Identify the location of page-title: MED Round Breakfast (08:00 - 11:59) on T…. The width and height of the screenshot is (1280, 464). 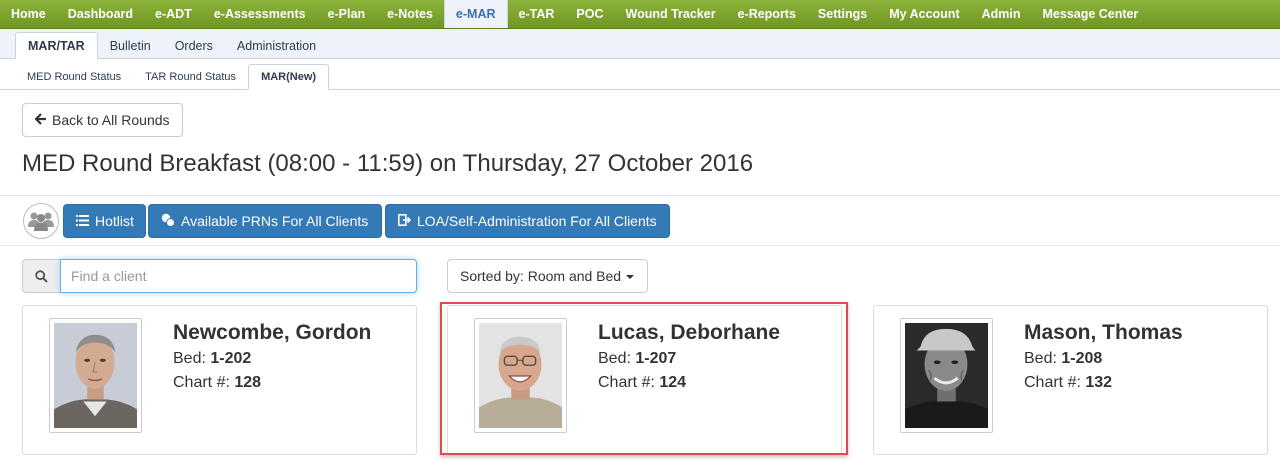
(388, 163).